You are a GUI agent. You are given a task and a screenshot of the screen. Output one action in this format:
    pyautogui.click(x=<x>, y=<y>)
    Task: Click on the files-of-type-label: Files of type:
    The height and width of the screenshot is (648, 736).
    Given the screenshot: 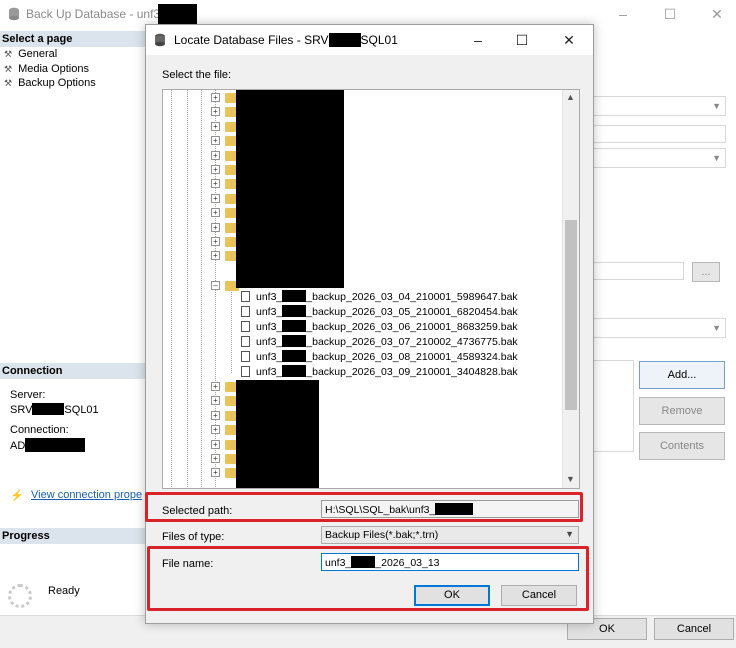 What is the action you would take?
    pyautogui.click(x=193, y=537)
    